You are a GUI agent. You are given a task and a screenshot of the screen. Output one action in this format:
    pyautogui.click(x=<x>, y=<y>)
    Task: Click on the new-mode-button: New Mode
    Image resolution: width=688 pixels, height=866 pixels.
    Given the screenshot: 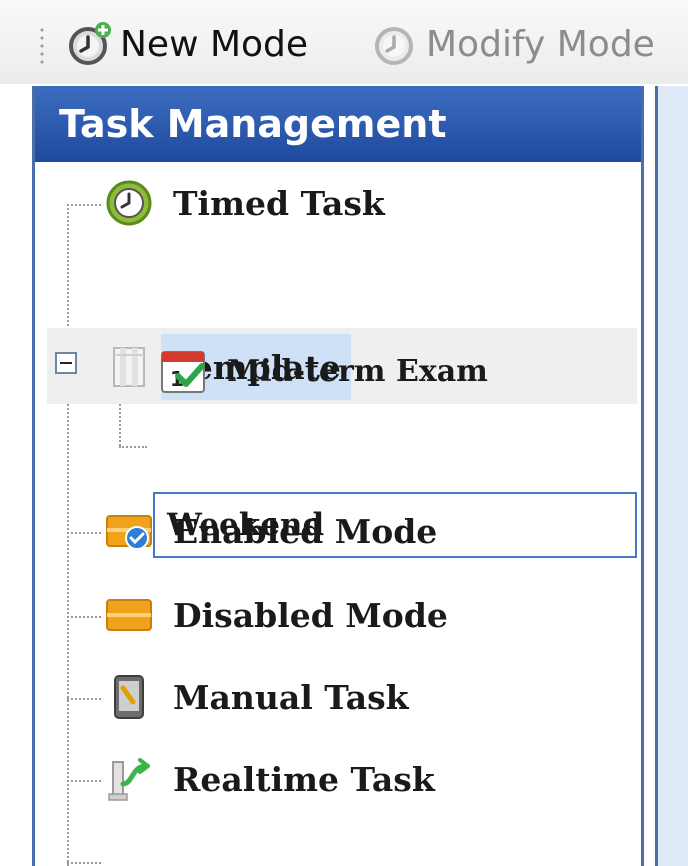 What is the action you would take?
    pyautogui.click(x=187, y=44)
    